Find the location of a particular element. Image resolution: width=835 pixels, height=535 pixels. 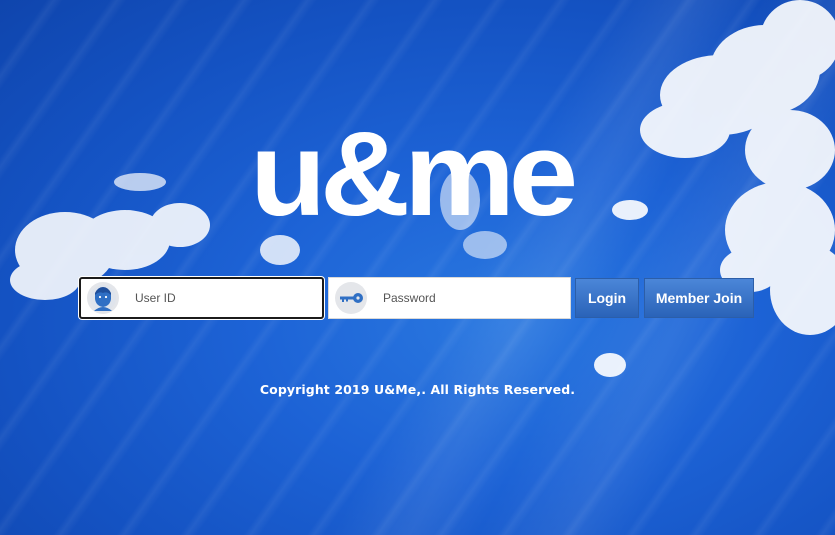

ume-logo-icon: u&me is located at coordinates (415, 175).